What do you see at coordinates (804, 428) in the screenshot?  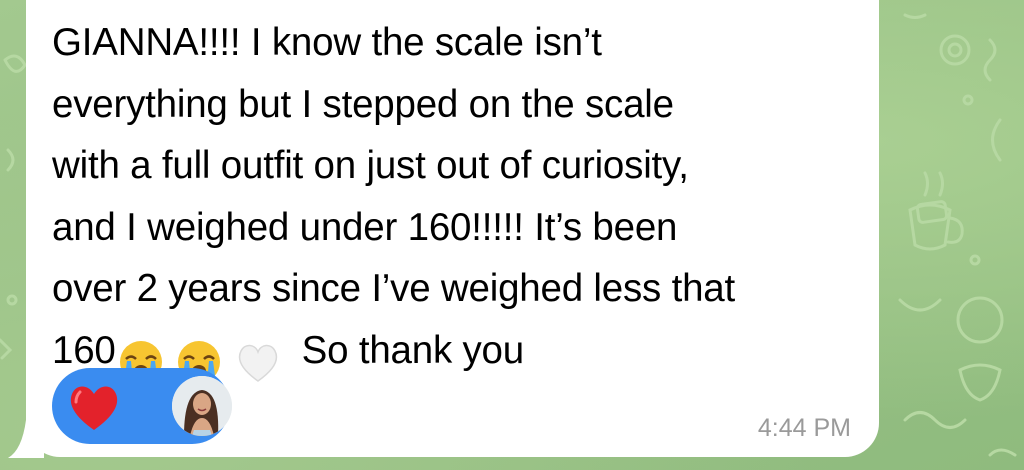 I see `message-timestamp: 4:44 PM` at bounding box center [804, 428].